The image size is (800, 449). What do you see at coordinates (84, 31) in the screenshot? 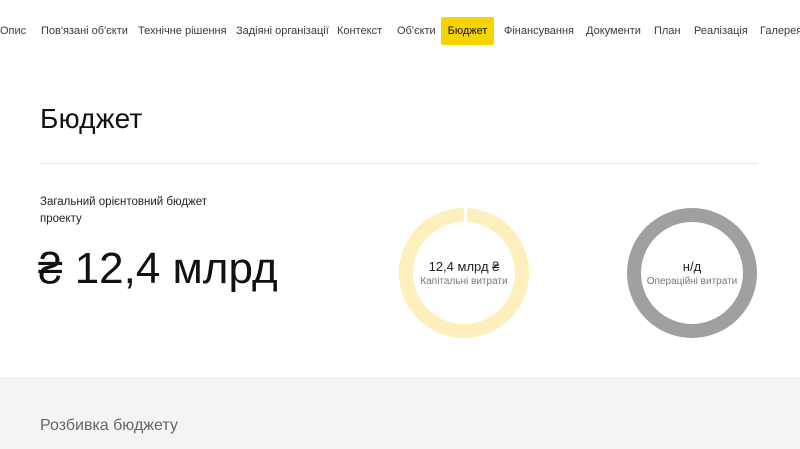
I see `tab-related-objects: Пов'язані об'єкти` at bounding box center [84, 31].